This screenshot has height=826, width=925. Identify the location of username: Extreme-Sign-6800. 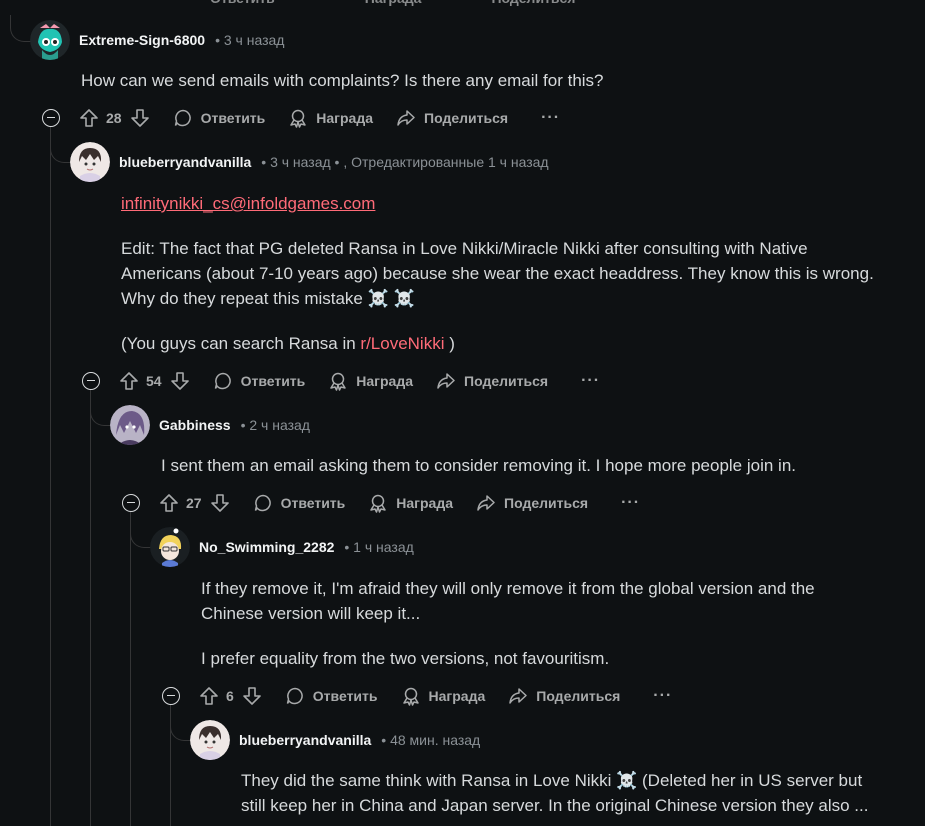
(142, 40).